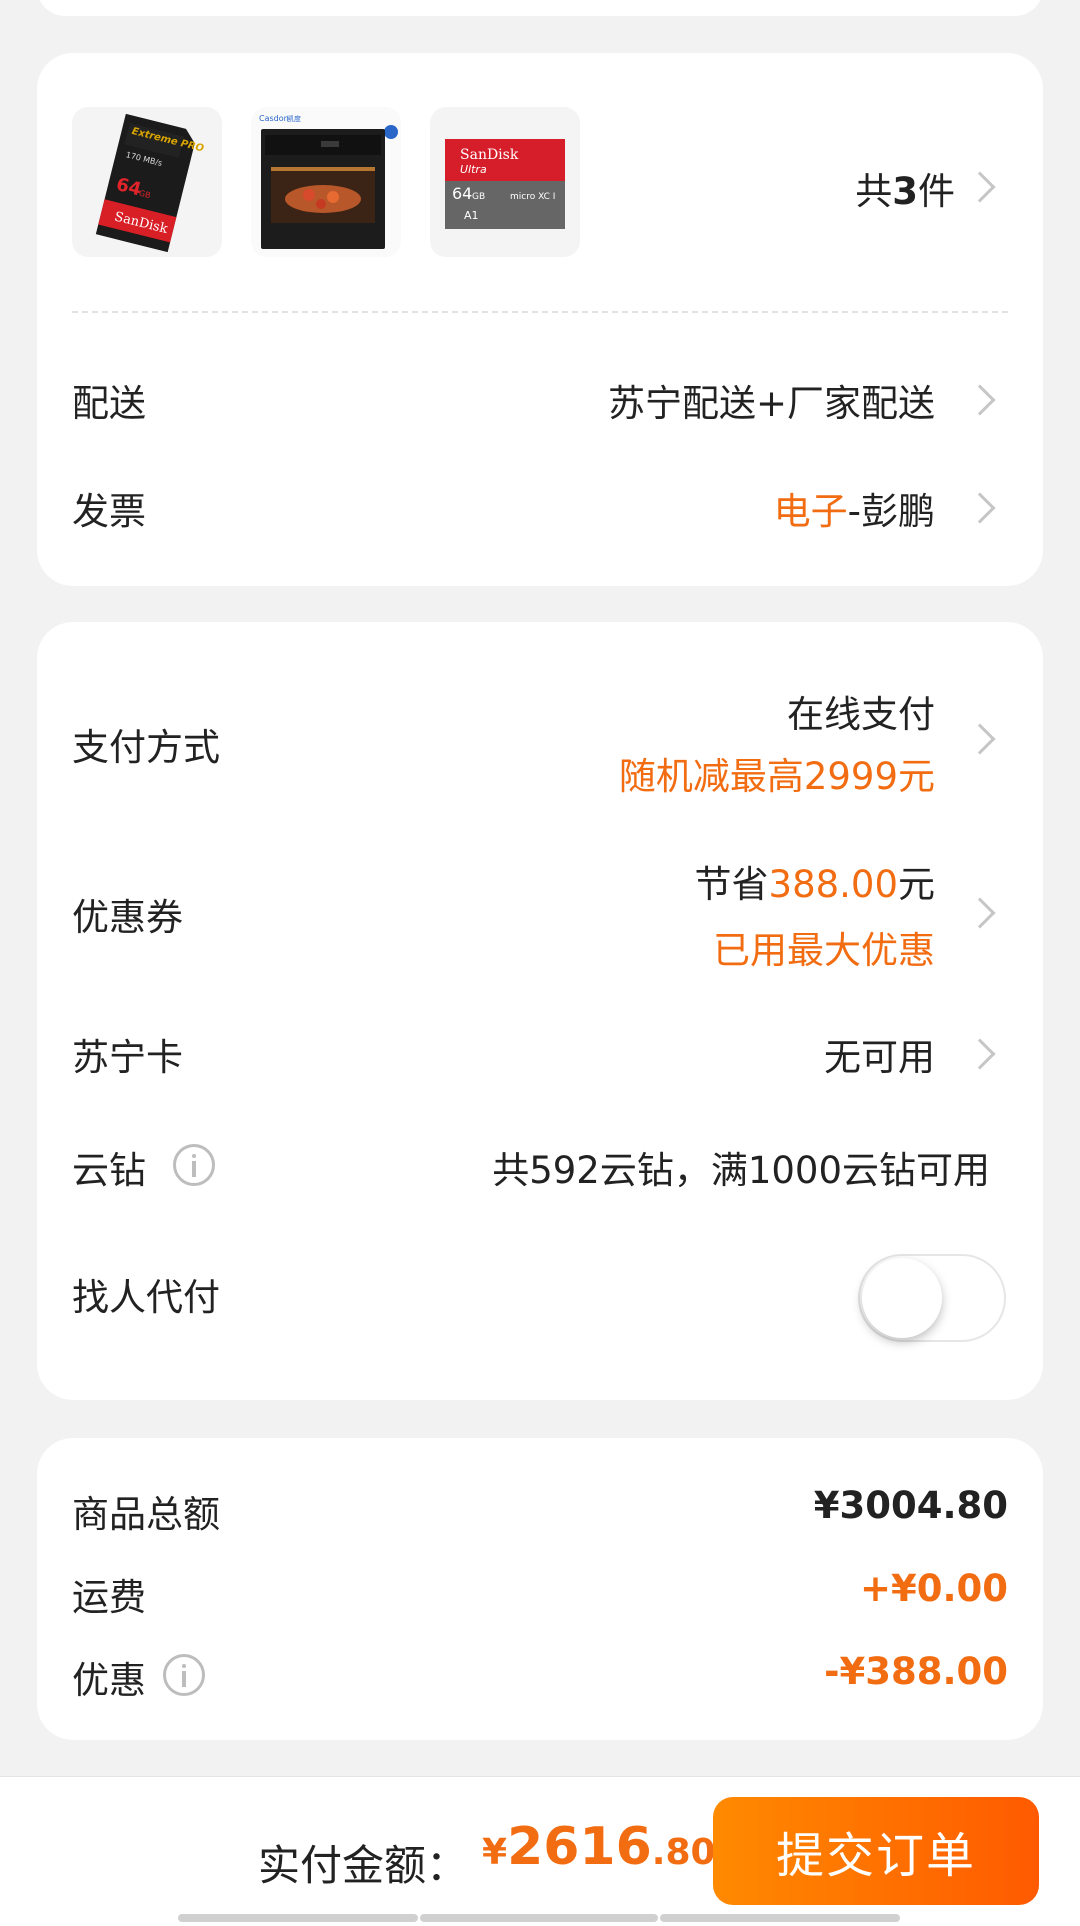 The height and width of the screenshot is (1926, 1080). I want to click on svg-text: Casdon, so click(274, 118).